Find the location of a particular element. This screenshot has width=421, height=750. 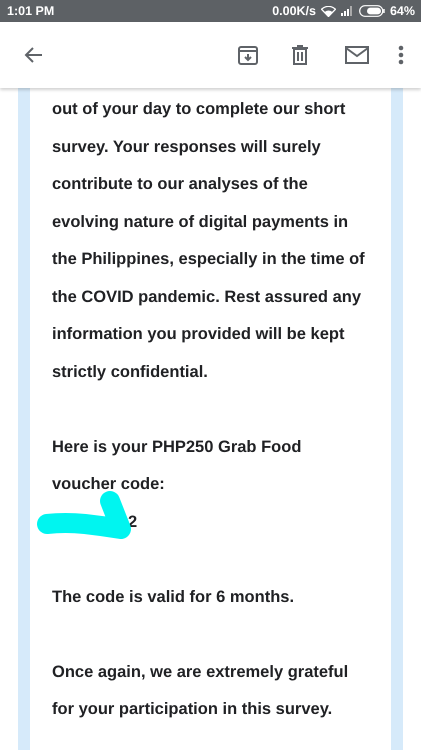

more-vertical-icon is located at coordinates (401, 55).